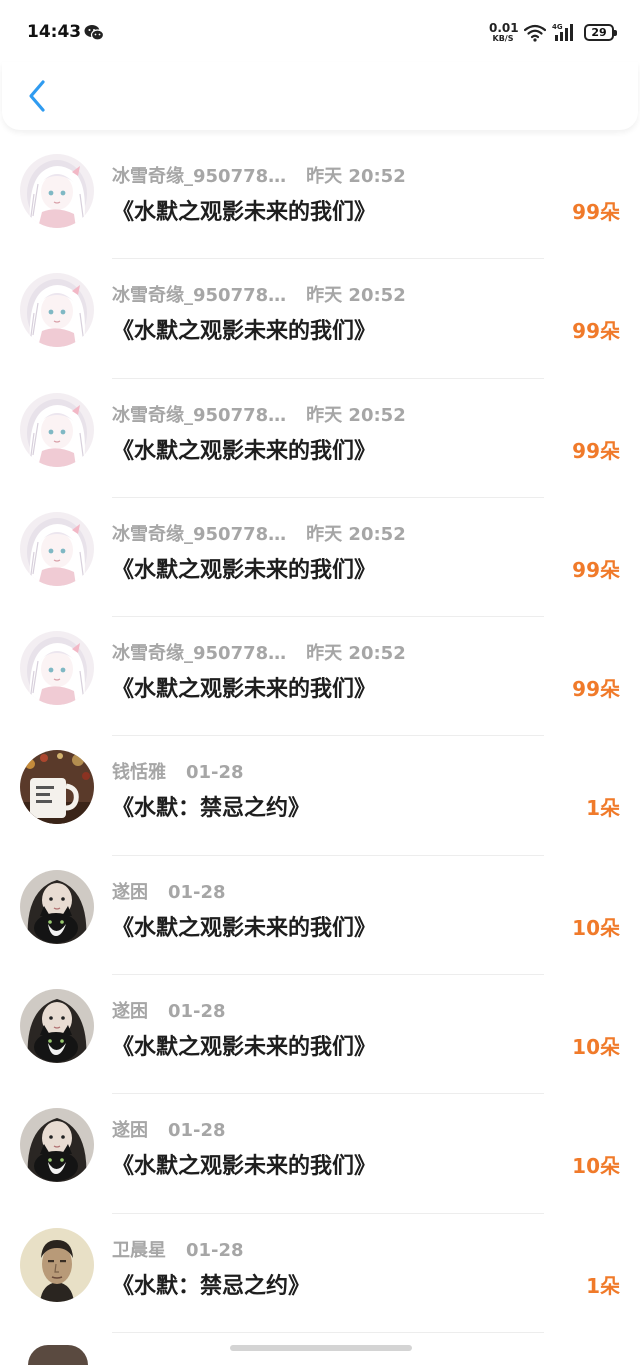 The image size is (640, 1365). What do you see at coordinates (504, 28) in the screenshot?
I see `network-speed-value: 0.01` at bounding box center [504, 28].